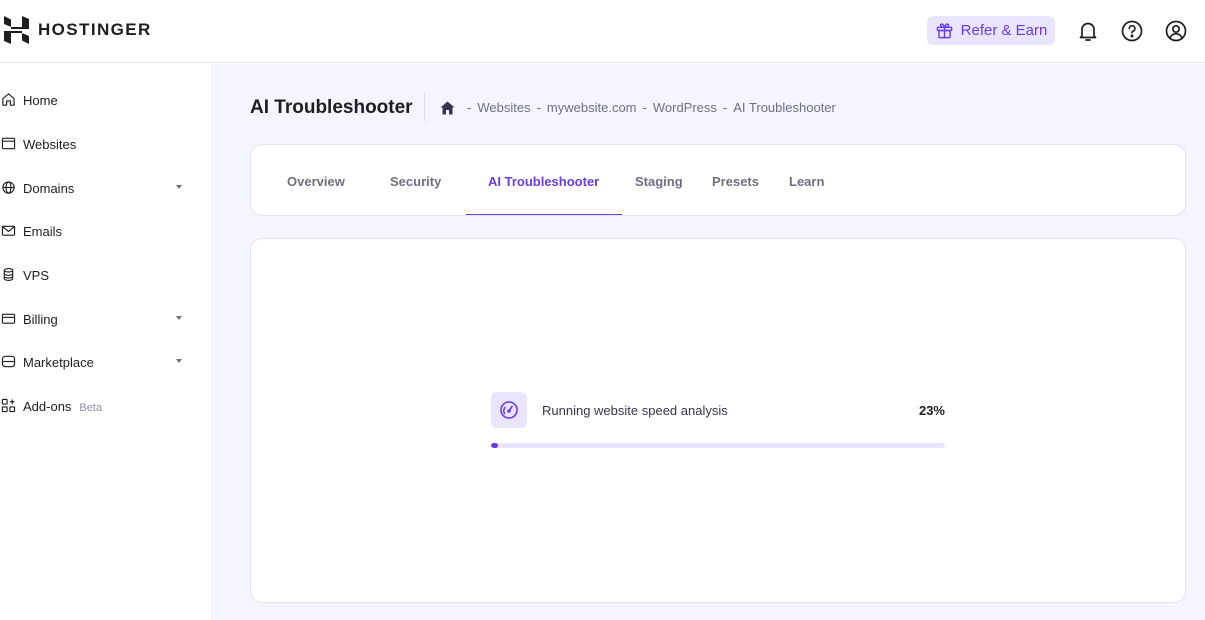 This screenshot has width=1205, height=620. Describe the element at coordinates (931, 410) in the screenshot. I see `analysis-percent: 23%` at that location.